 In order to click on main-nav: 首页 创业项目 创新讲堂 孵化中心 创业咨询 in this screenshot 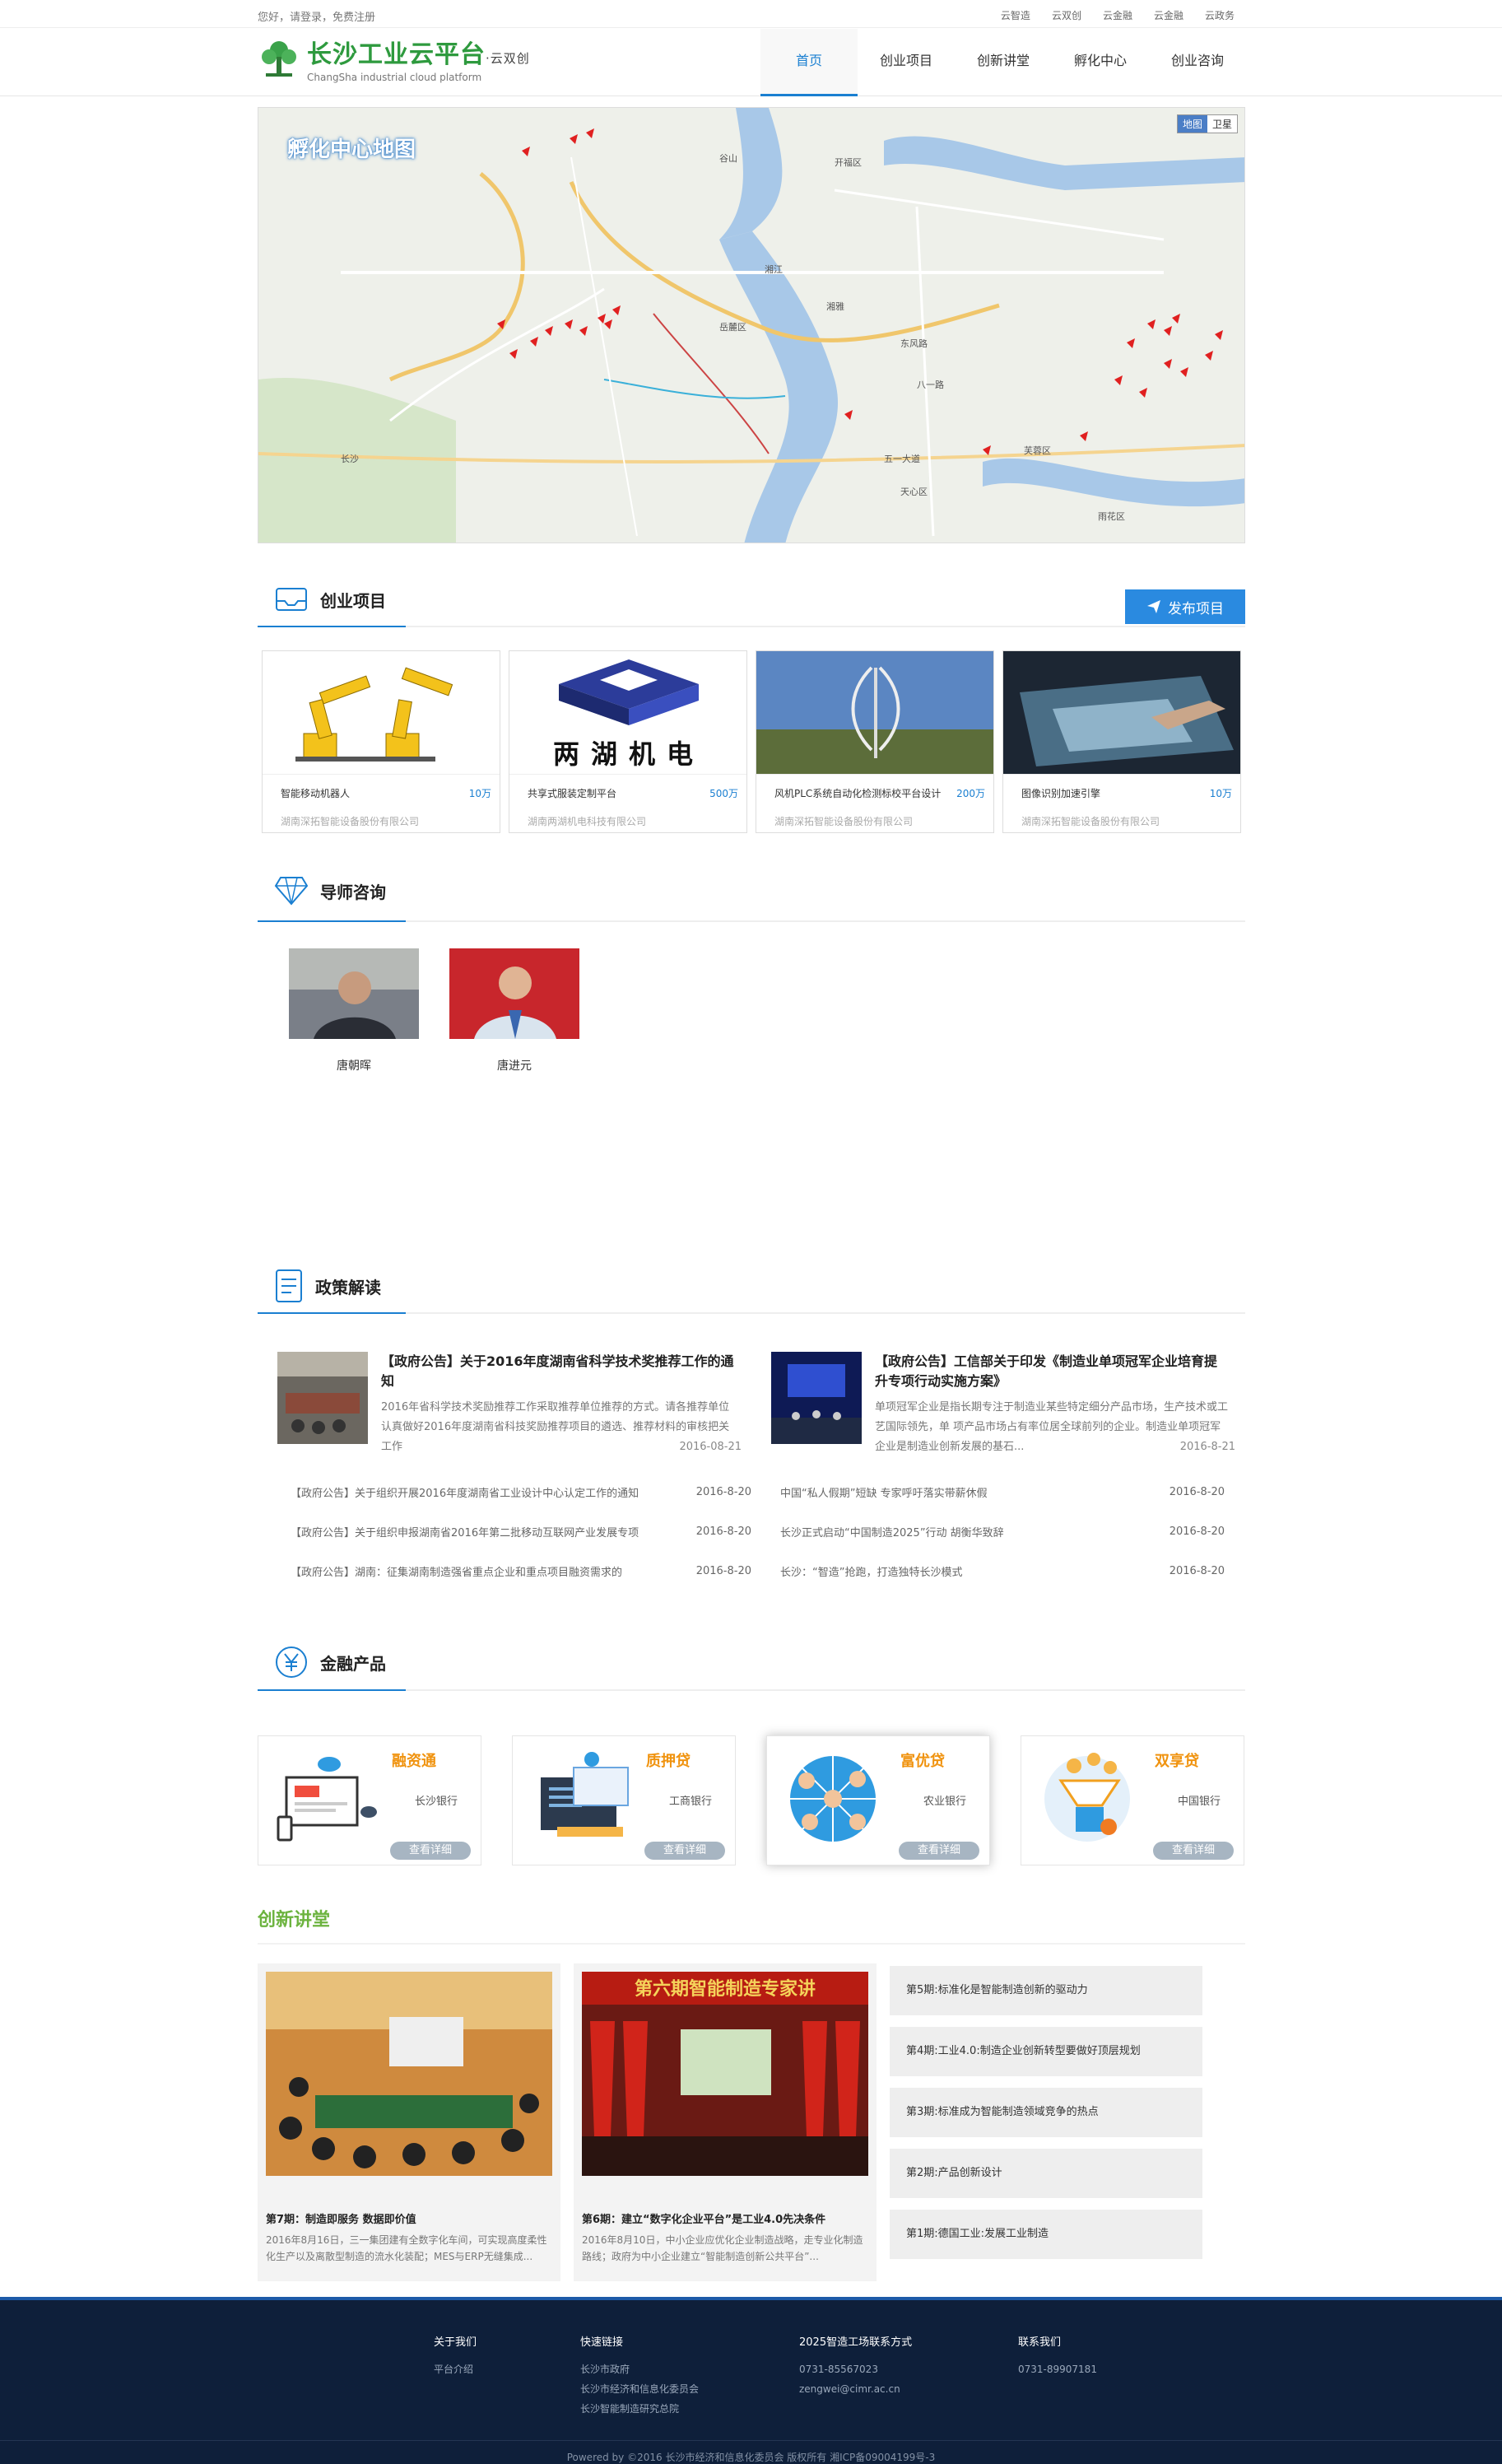, I will do `click(1003, 63)`.